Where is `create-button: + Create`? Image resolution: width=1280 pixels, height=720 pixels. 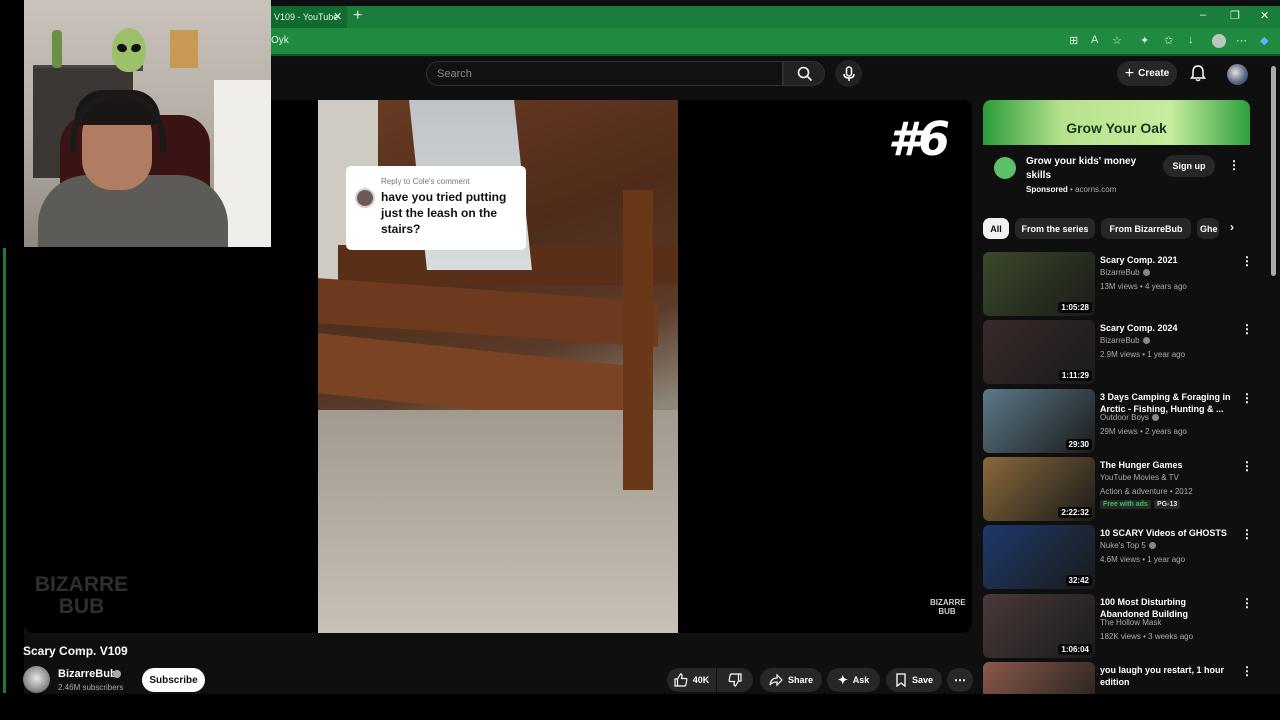 create-button: + Create is located at coordinates (1147, 73).